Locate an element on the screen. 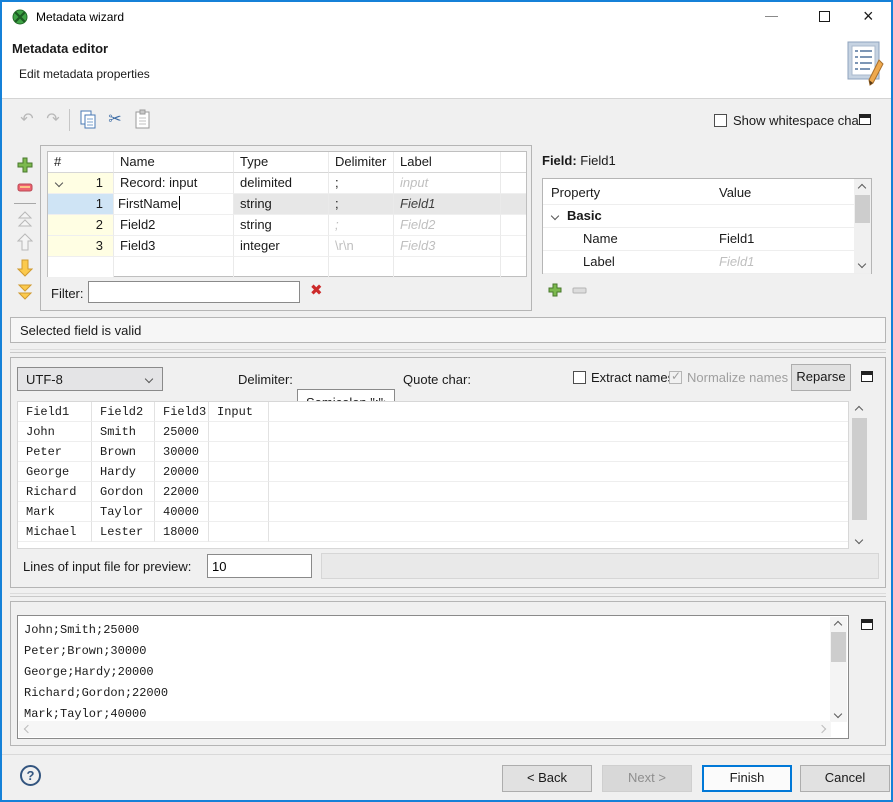  property-row: Label Field1 is located at coordinates (707, 262).